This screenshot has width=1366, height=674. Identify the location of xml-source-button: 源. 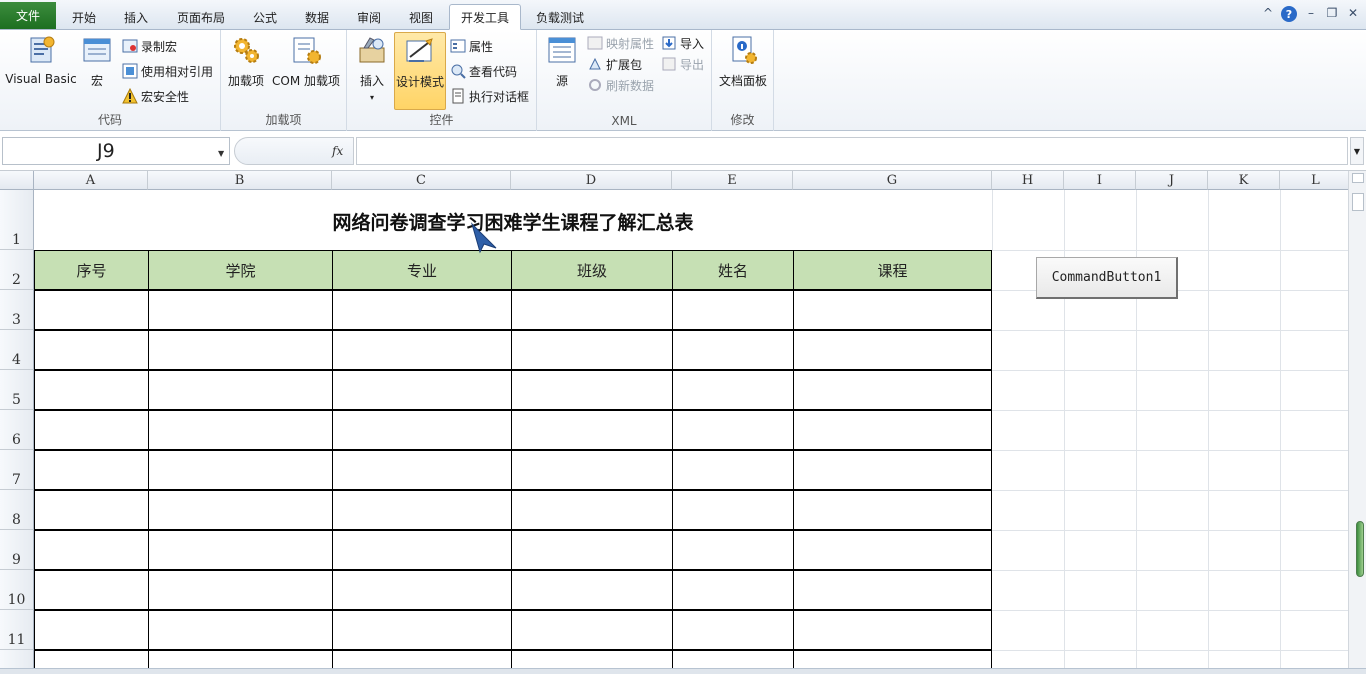
(562, 61).